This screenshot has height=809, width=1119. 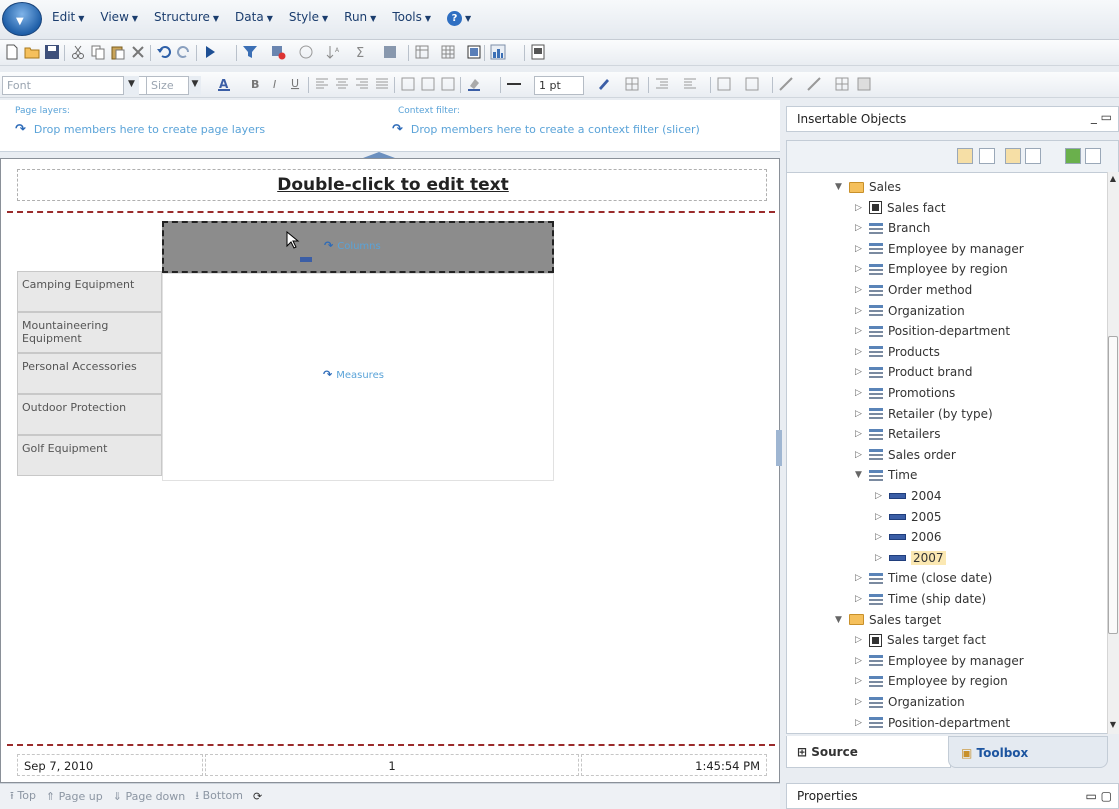 What do you see at coordinates (306, 52) in the screenshot?
I see `explain-icon` at bounding box center [306, 52].